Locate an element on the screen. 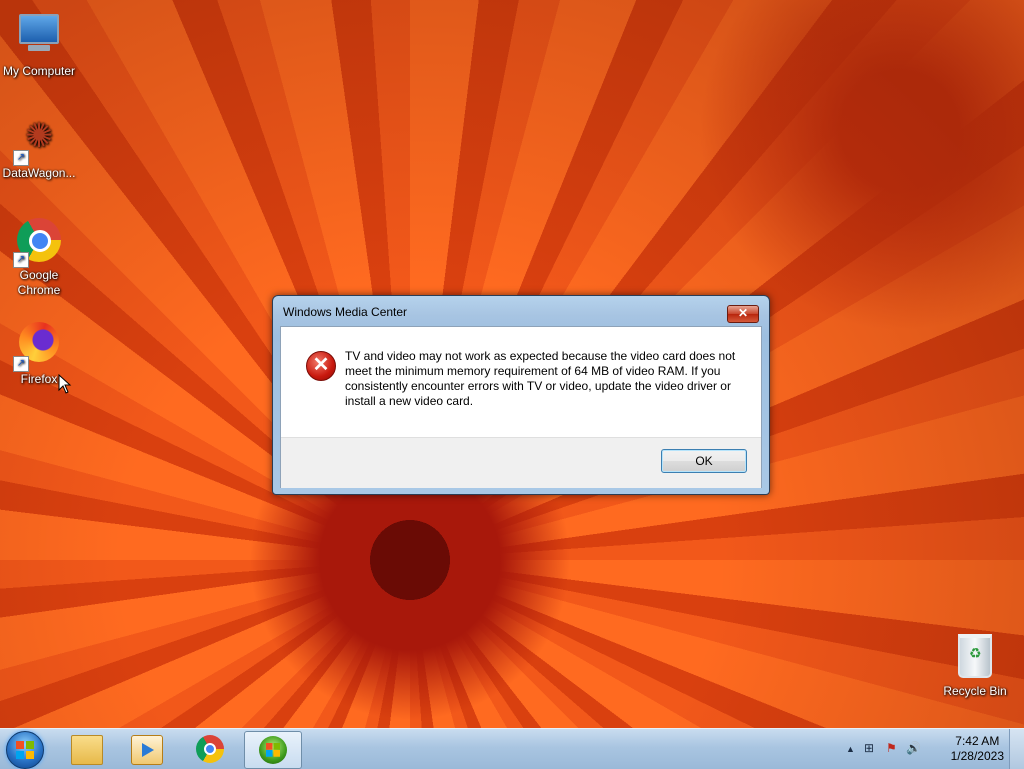  windows-logo-icon is located at coordinates (25, 750).